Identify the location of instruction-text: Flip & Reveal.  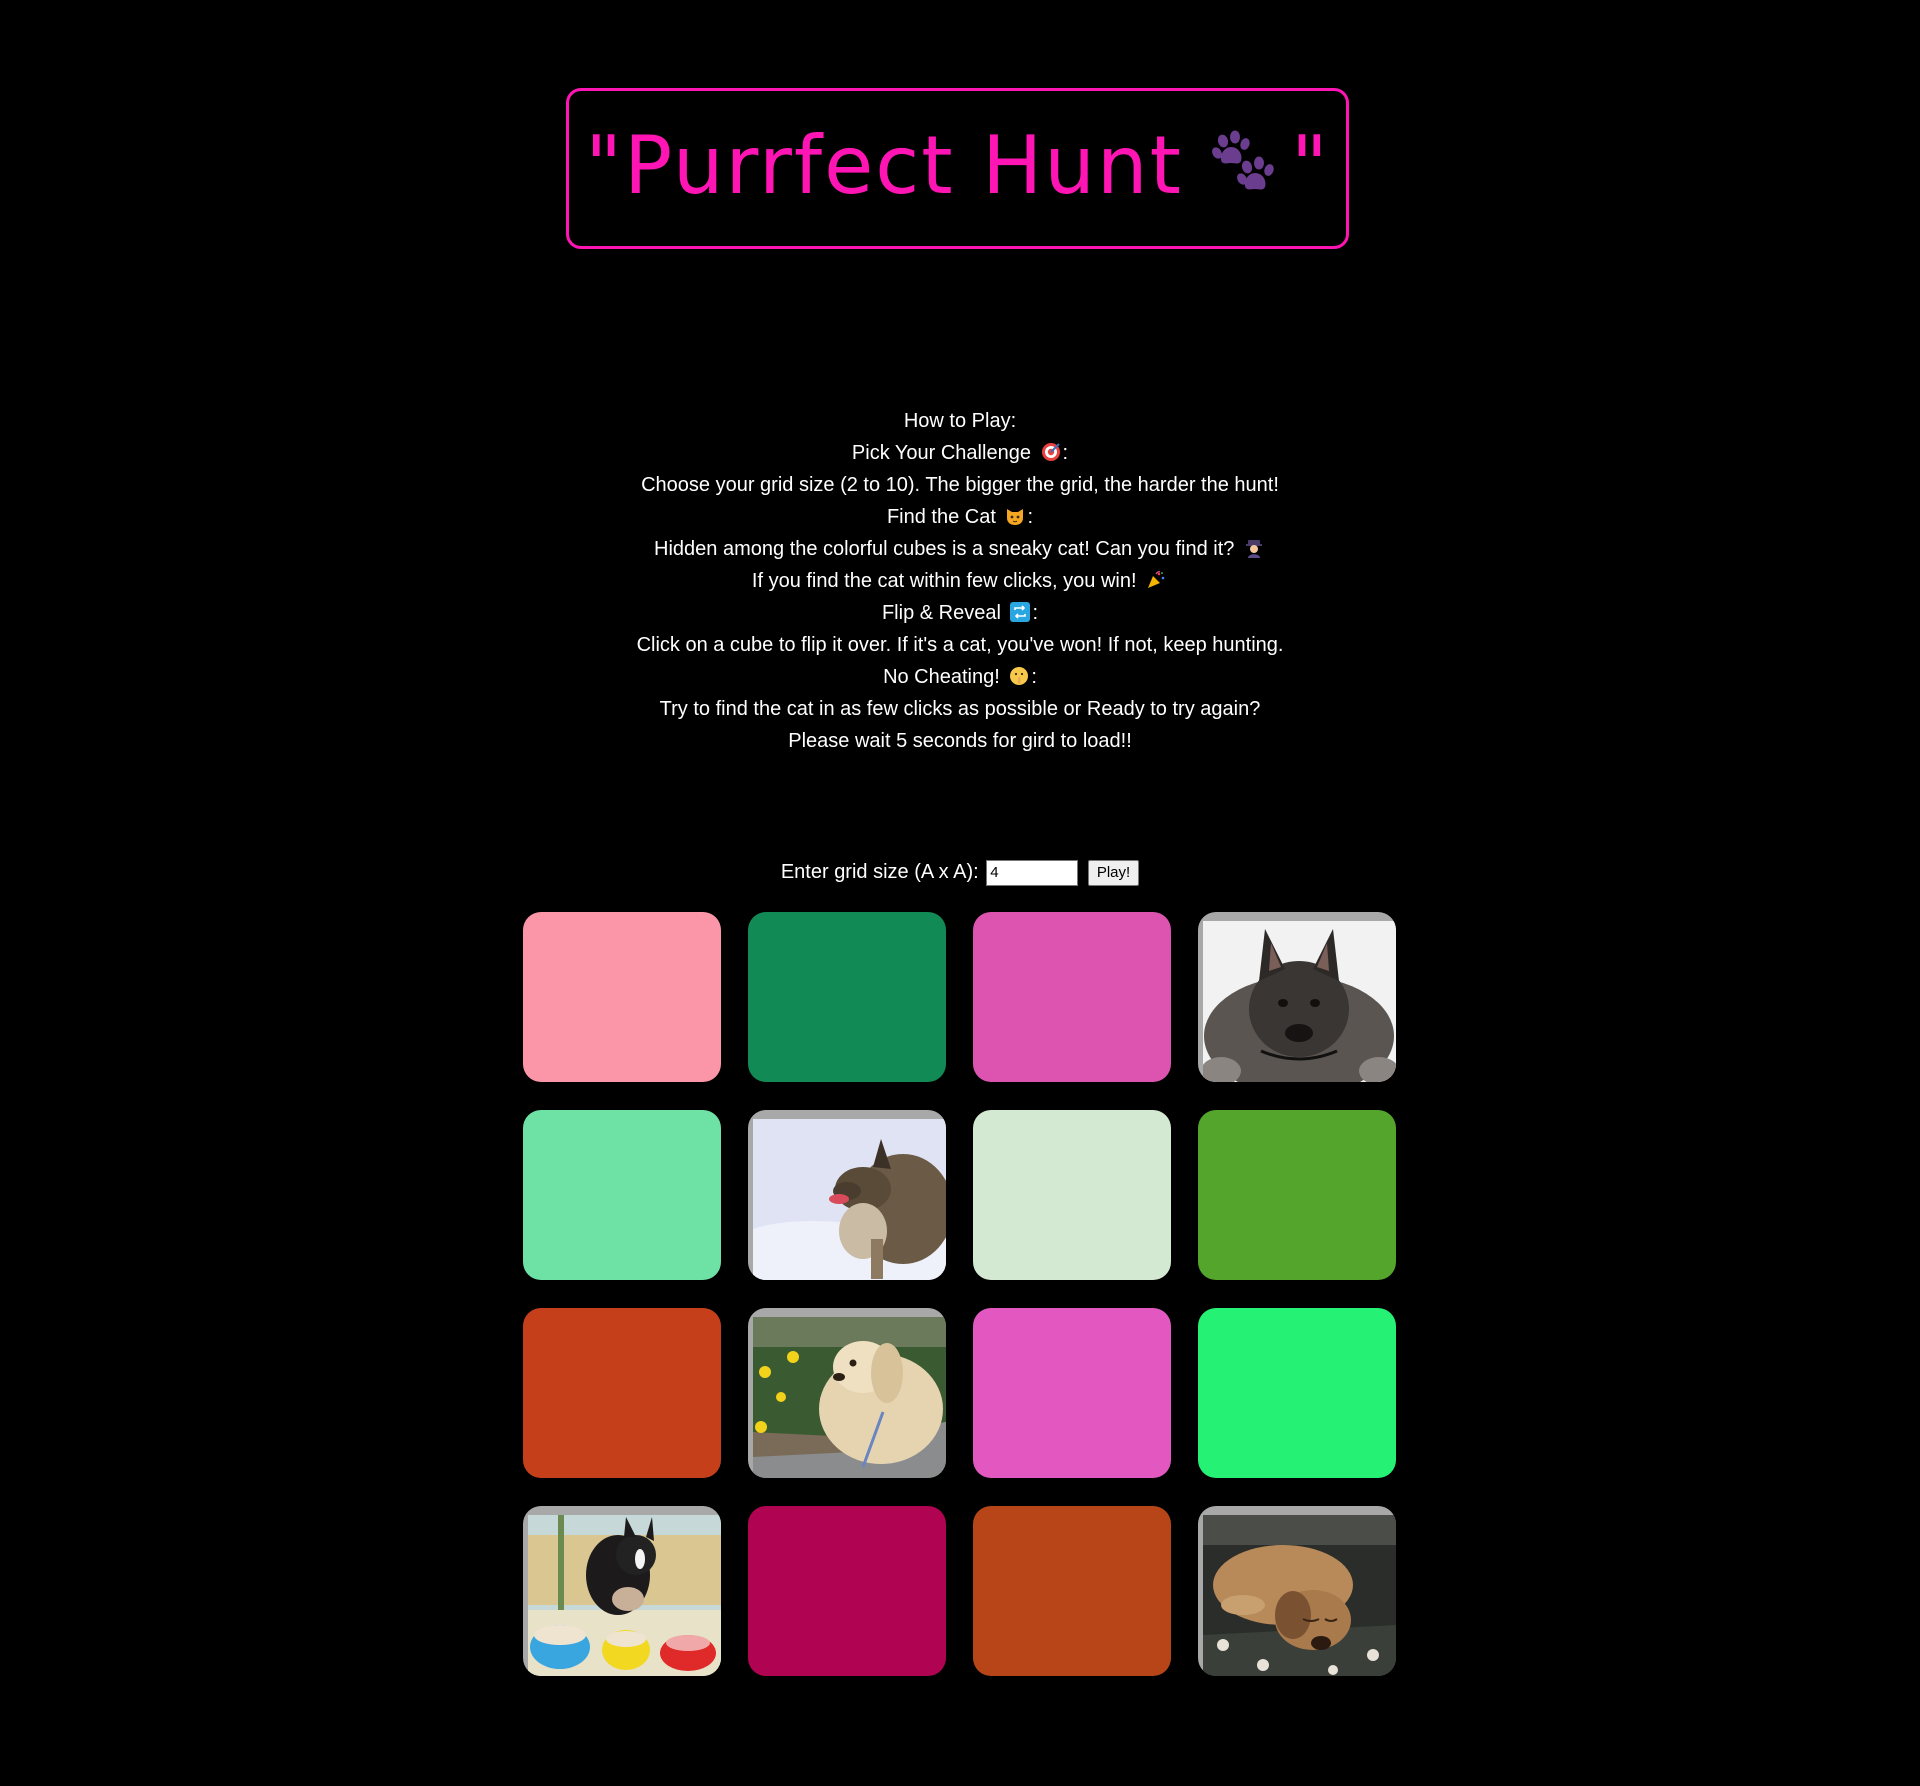
(941, 613).